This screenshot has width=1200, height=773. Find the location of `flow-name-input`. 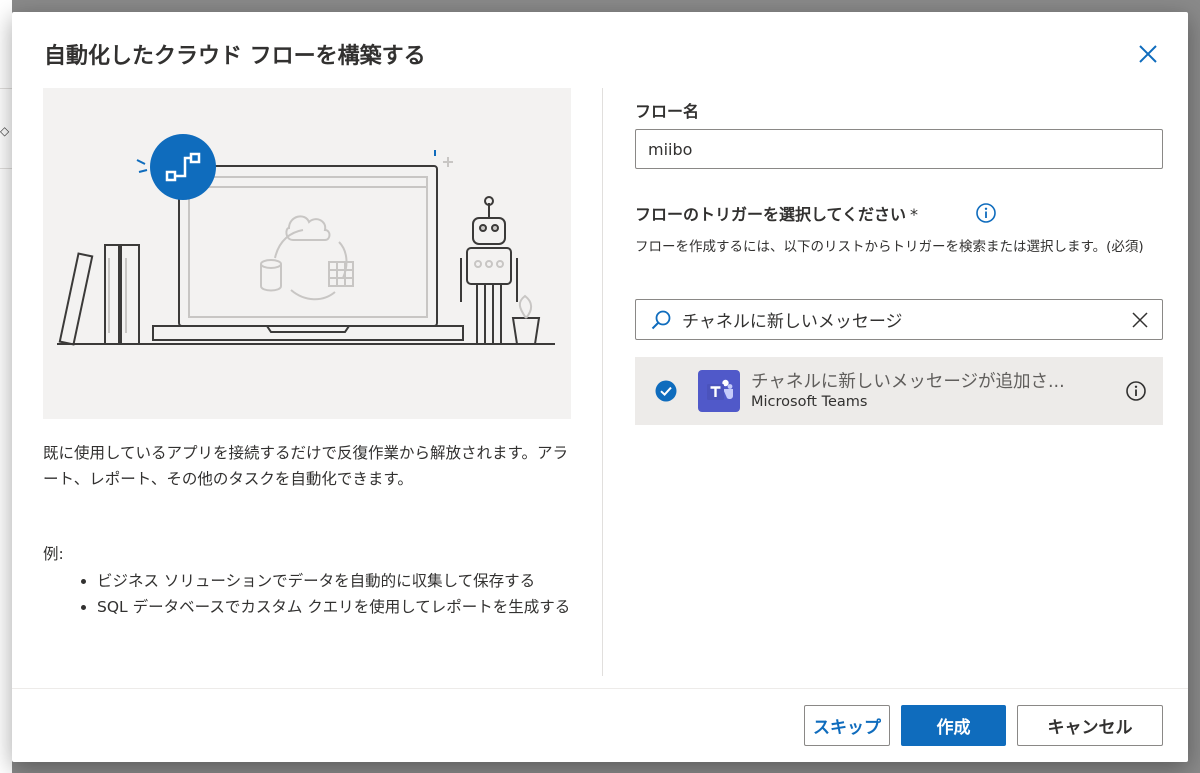

flow-name-input is located at coordinates (899, 149).